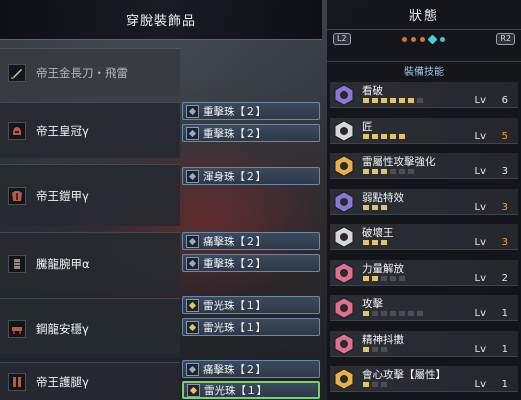 This screenshot has width=521, height=400. Describe the element at coordinates (504, 100) in the screenshot. I see `level-value: 6` at that location.